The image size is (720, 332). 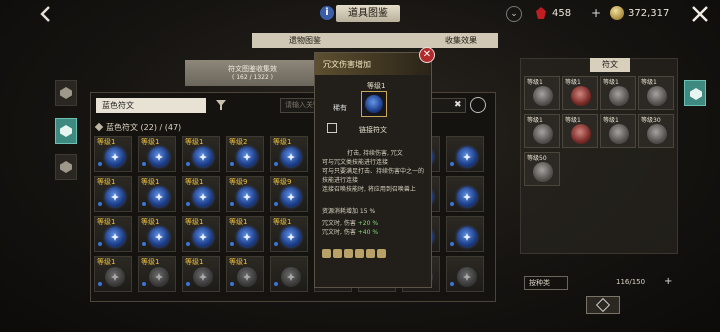 I want to click on rune-toggle-icon, so click(x=696, y=94).